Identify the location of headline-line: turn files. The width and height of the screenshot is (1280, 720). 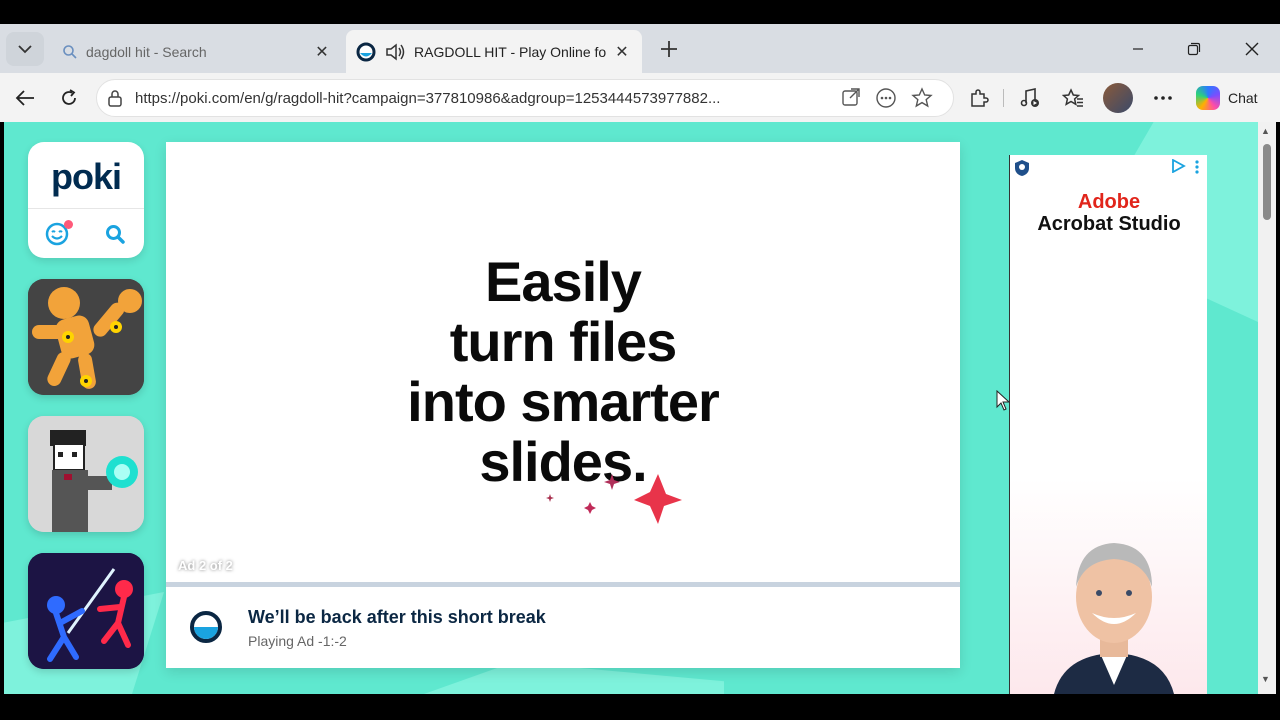
(563, 341).